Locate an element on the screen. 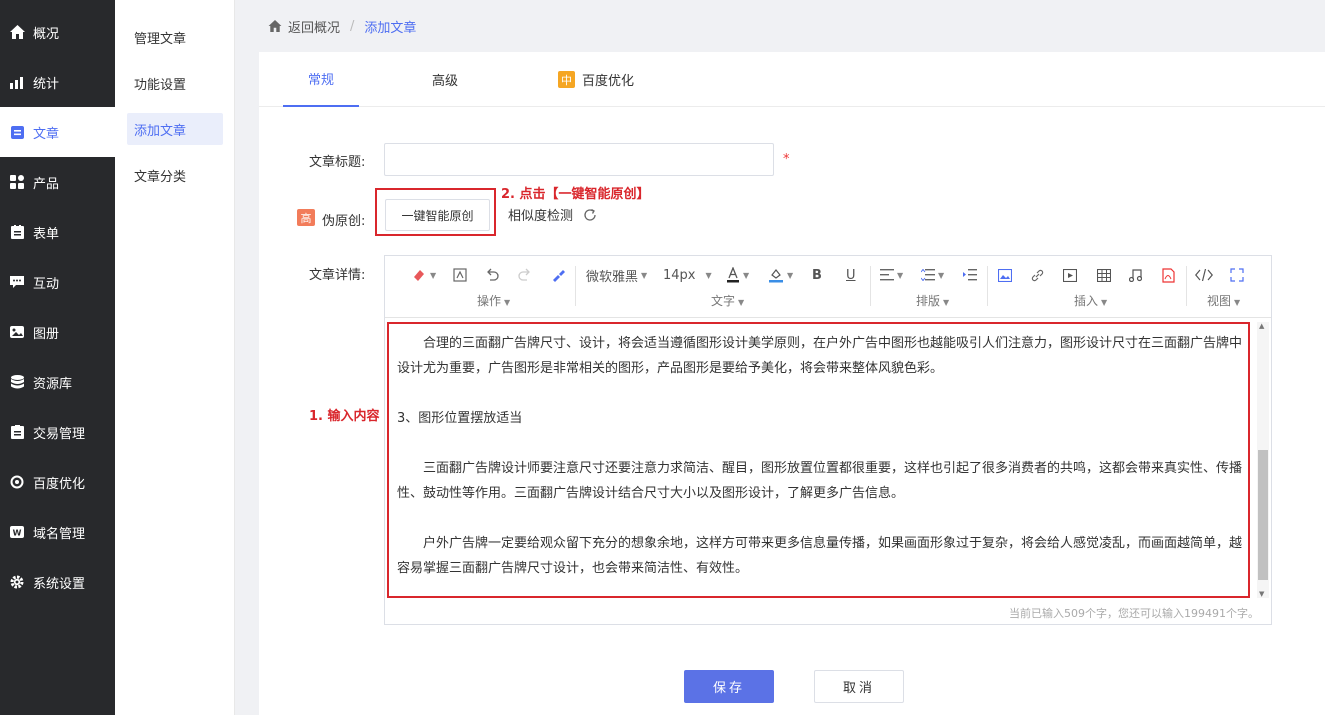  article-icon is located at coordinates (17, 132).